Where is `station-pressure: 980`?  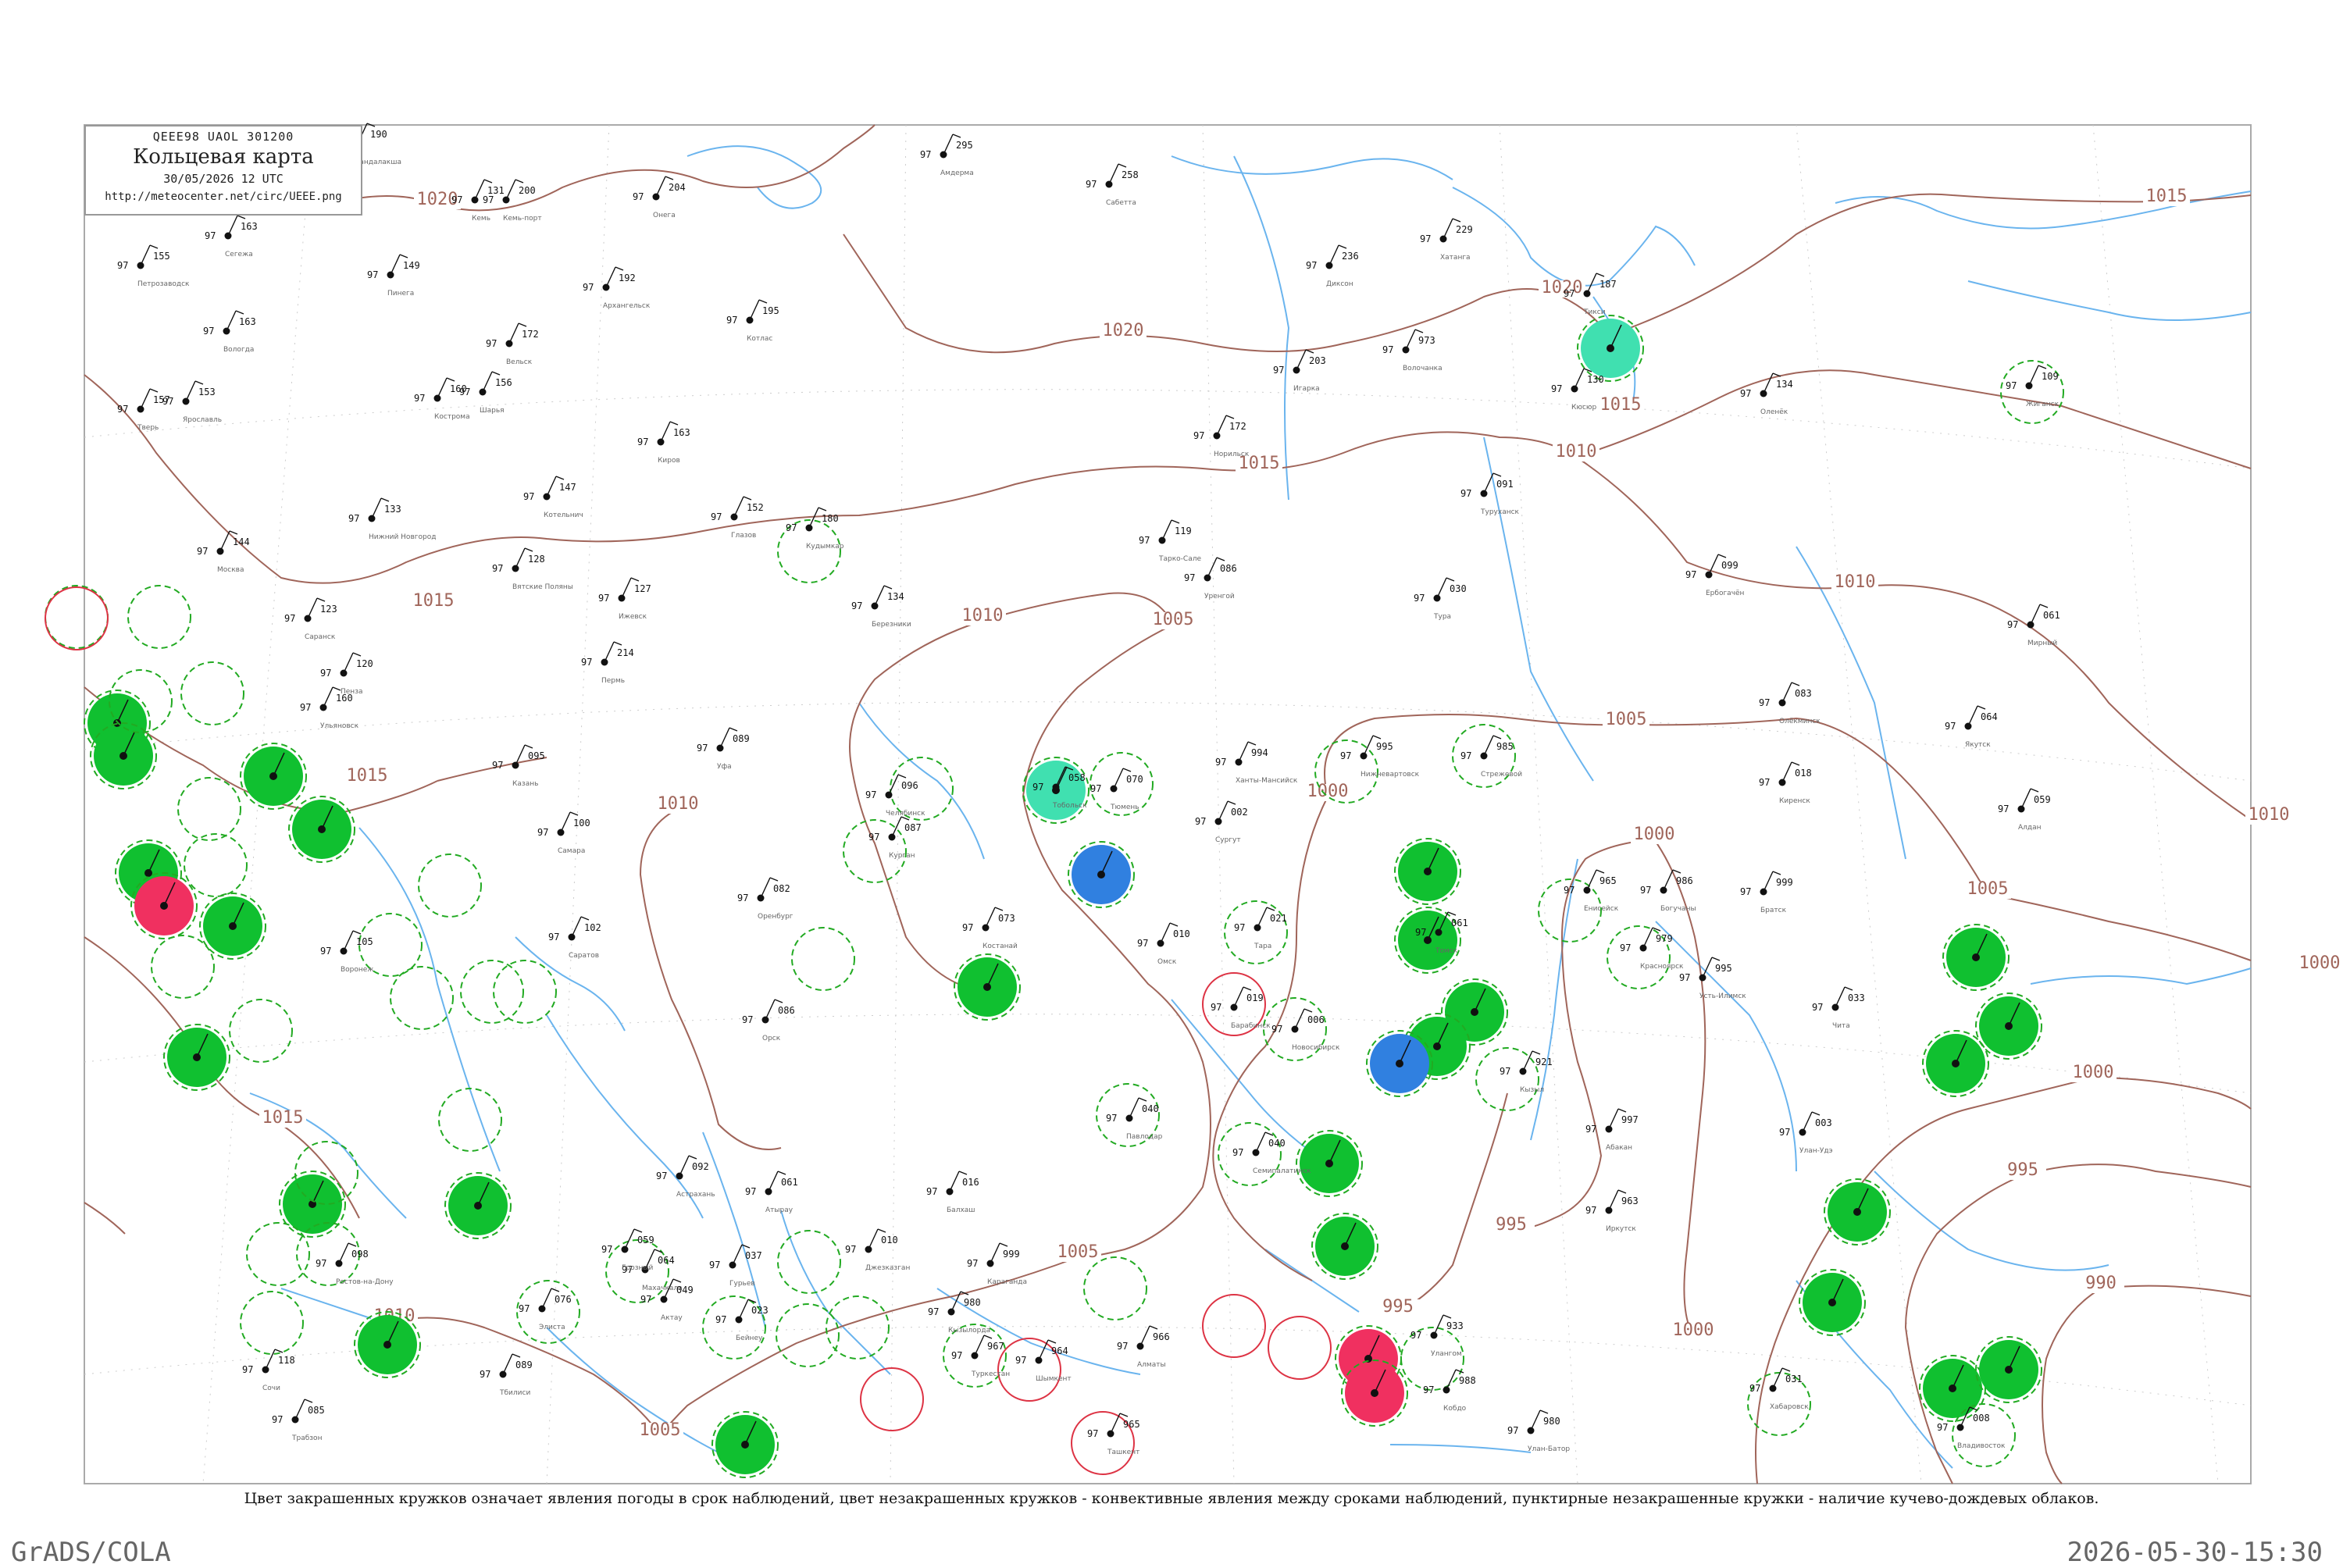
station-pressure: 980 is located at coordinates (972, 1302).